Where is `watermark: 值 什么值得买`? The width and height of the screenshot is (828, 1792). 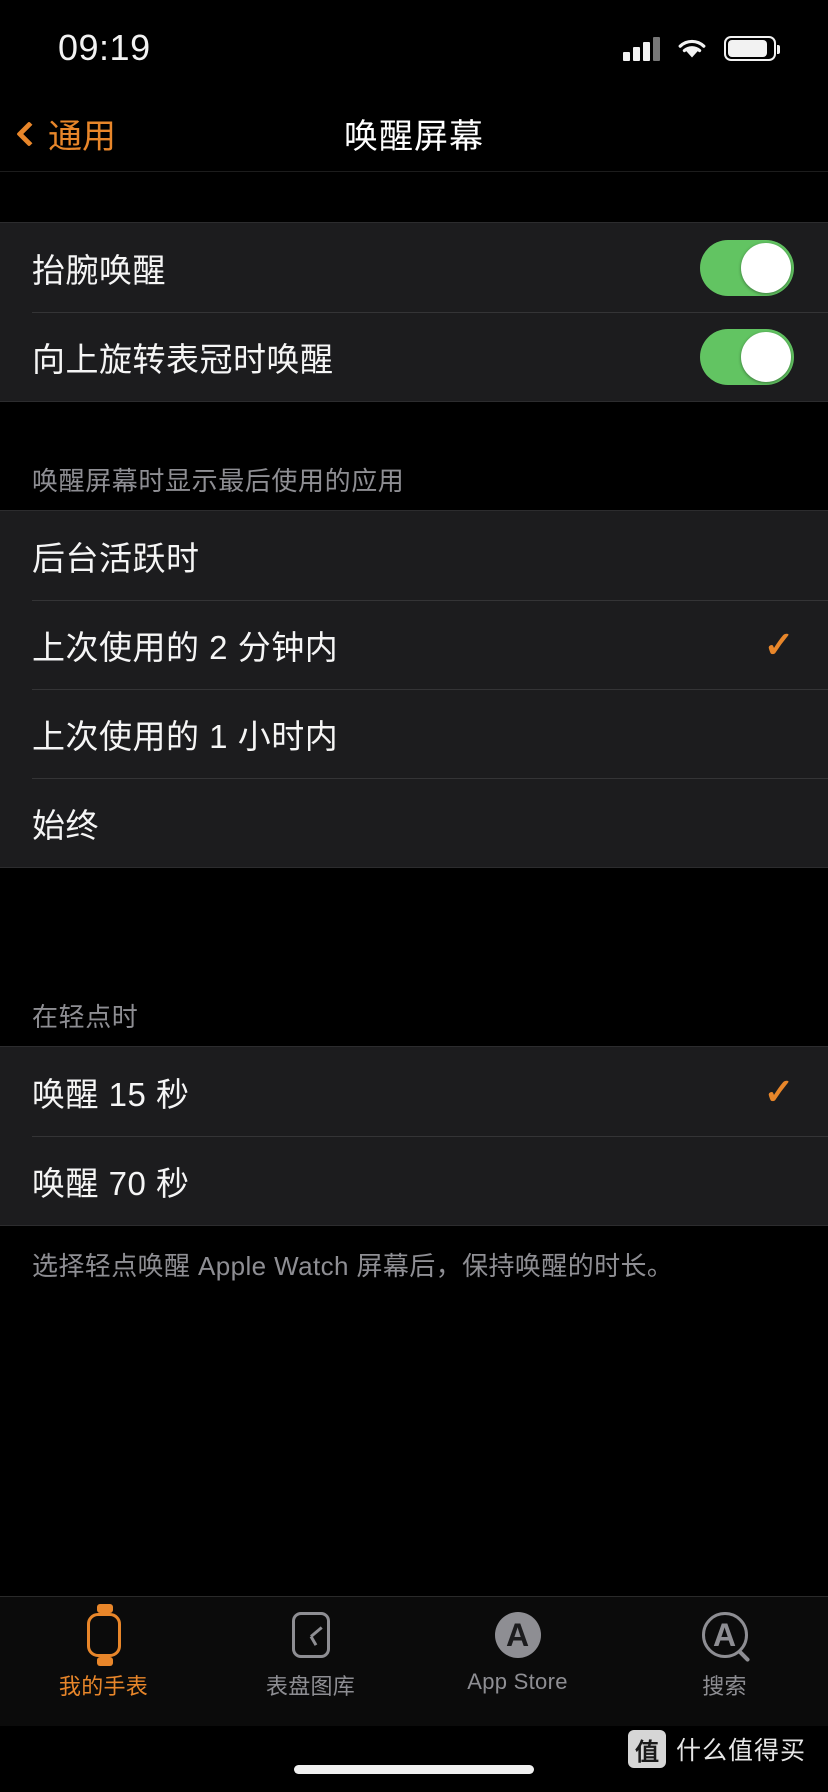
watermark: 值 什么值得买 is located at coordinates (716, 1749).